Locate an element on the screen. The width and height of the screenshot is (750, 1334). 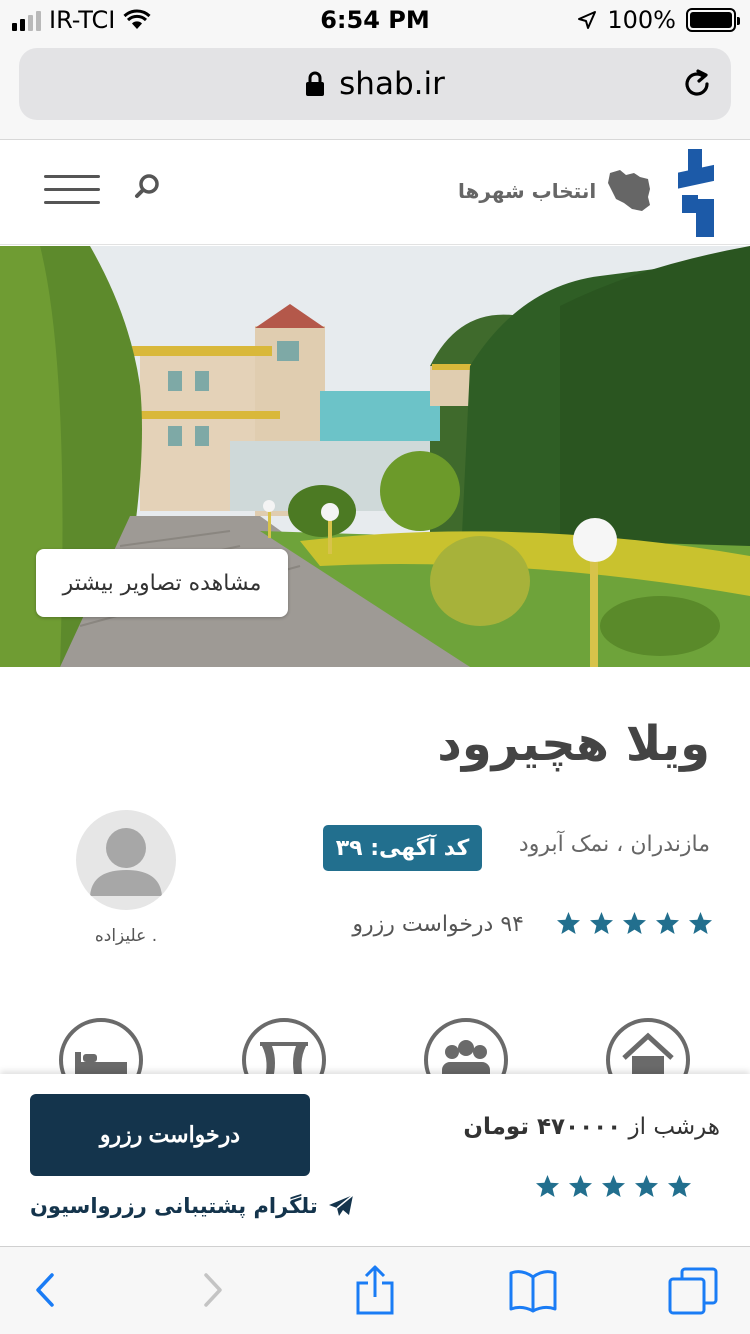
status-right: 100% is located at coordinates (658, 20).